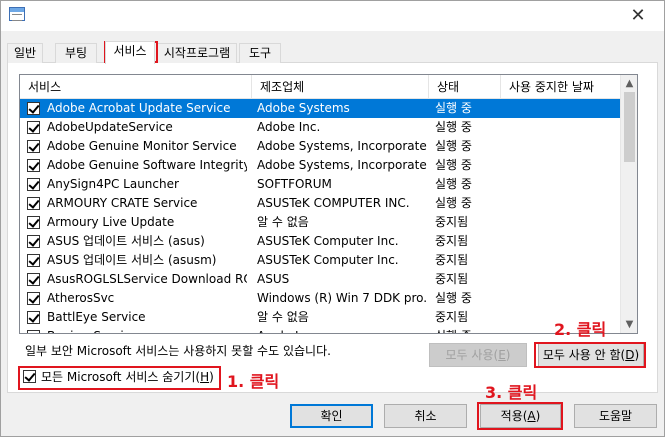  Describe the element at coordinates (511, 392) in the screenshot. I see `annotation-step-3: 3. 클릭` at that location.